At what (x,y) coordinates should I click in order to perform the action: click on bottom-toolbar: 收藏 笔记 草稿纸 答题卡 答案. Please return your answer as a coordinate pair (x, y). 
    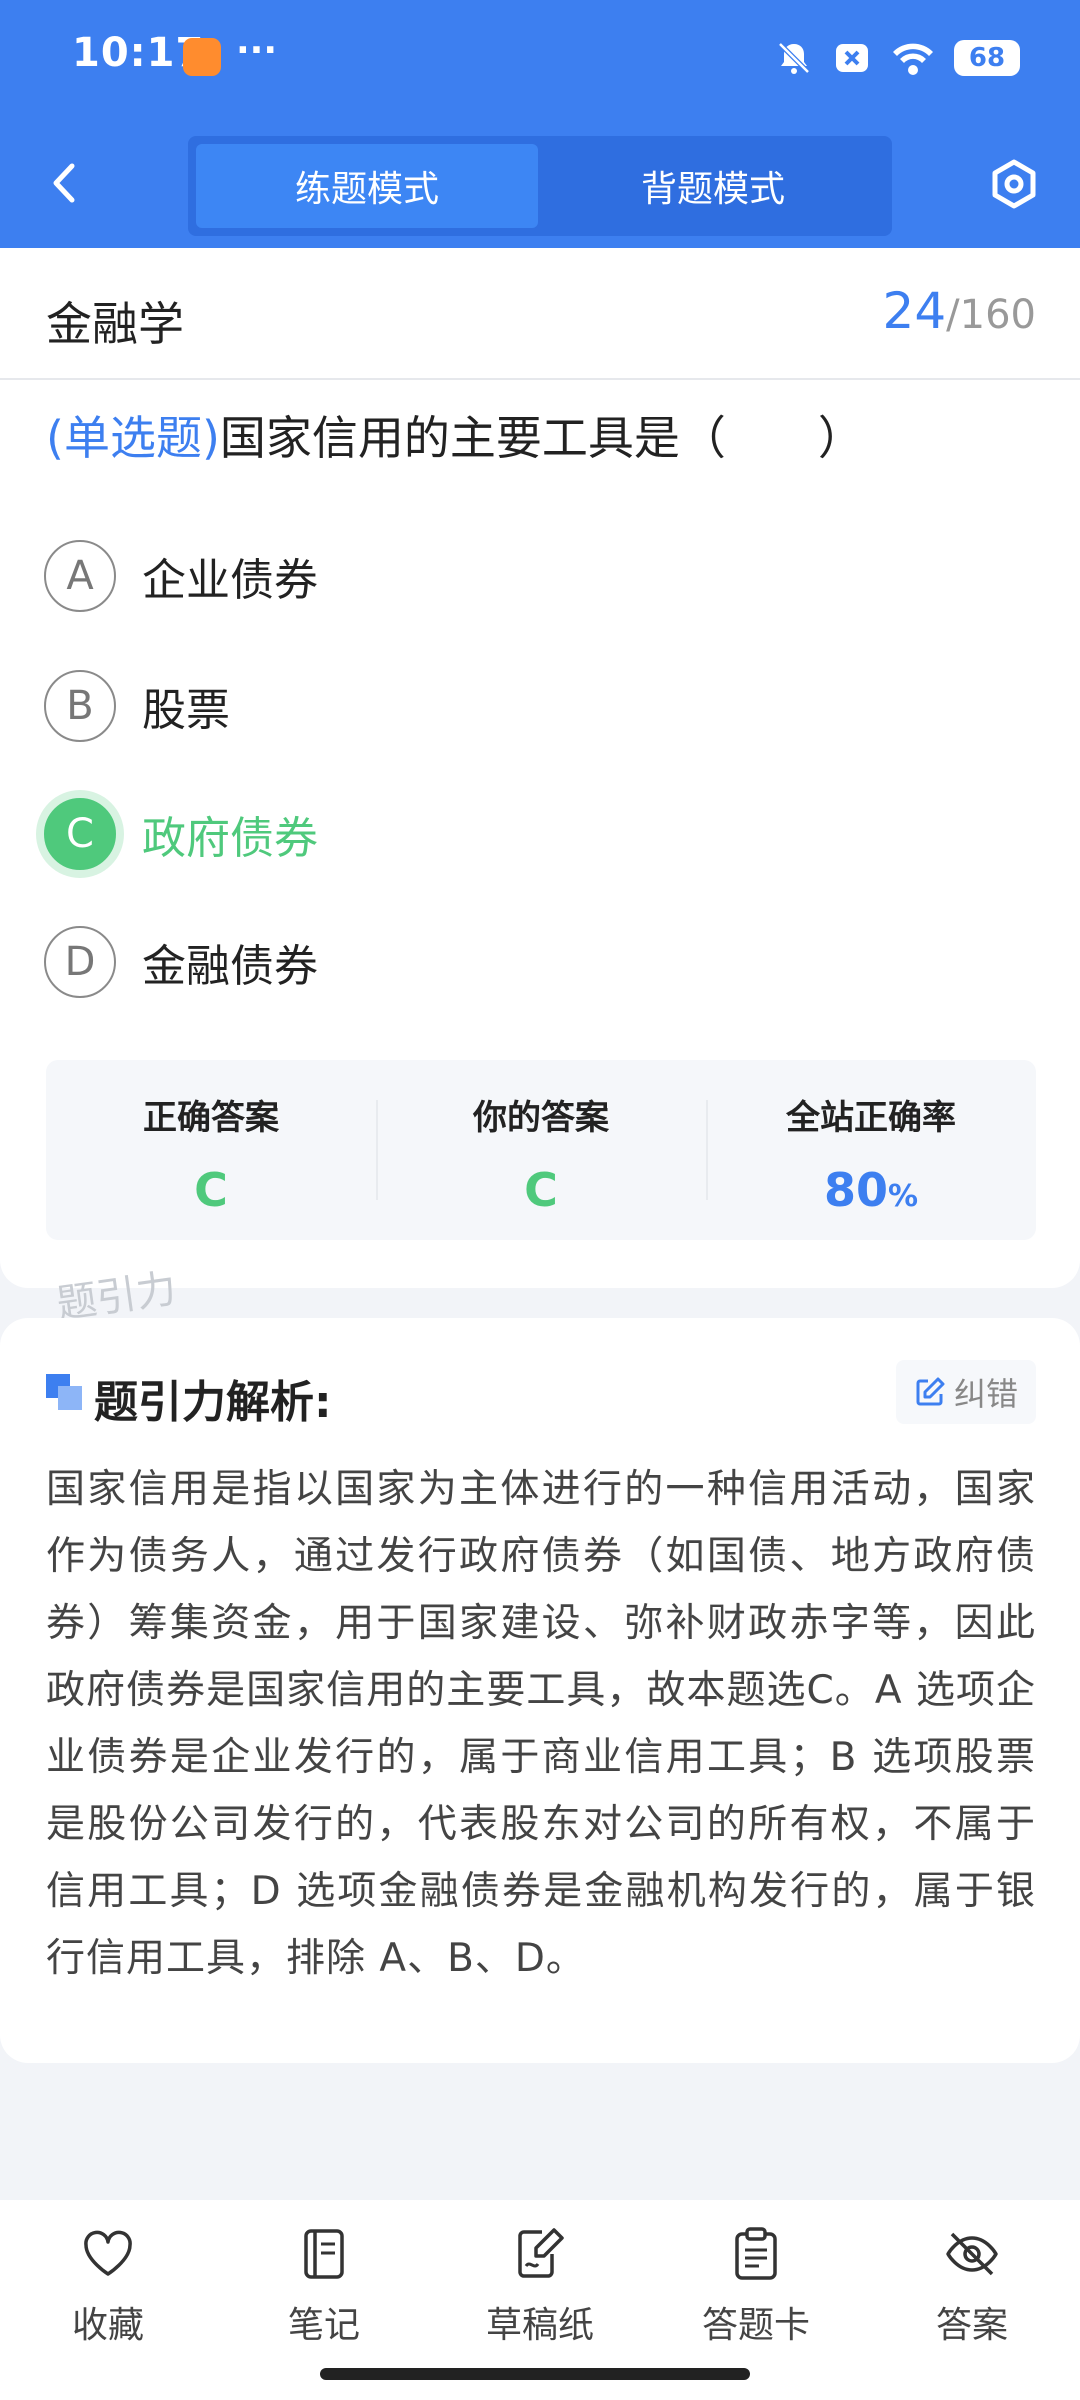
    Looking at the image, I should click on (540, 2300).